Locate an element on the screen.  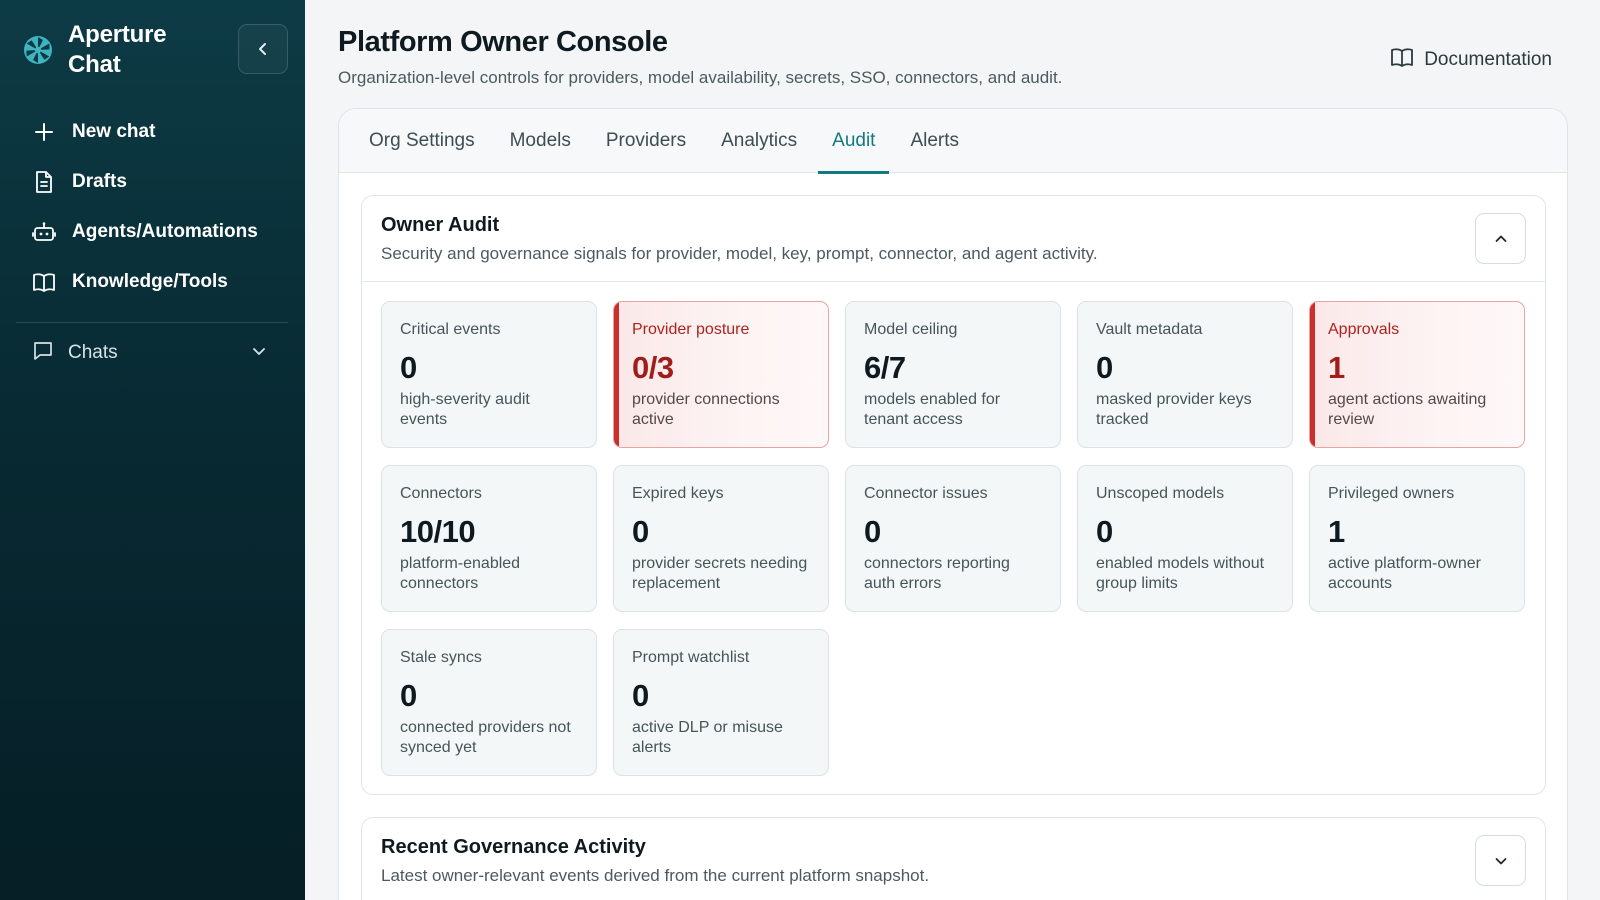
sidebar-item-label: Knowledge/Tools is located at coordinates (150, 281).